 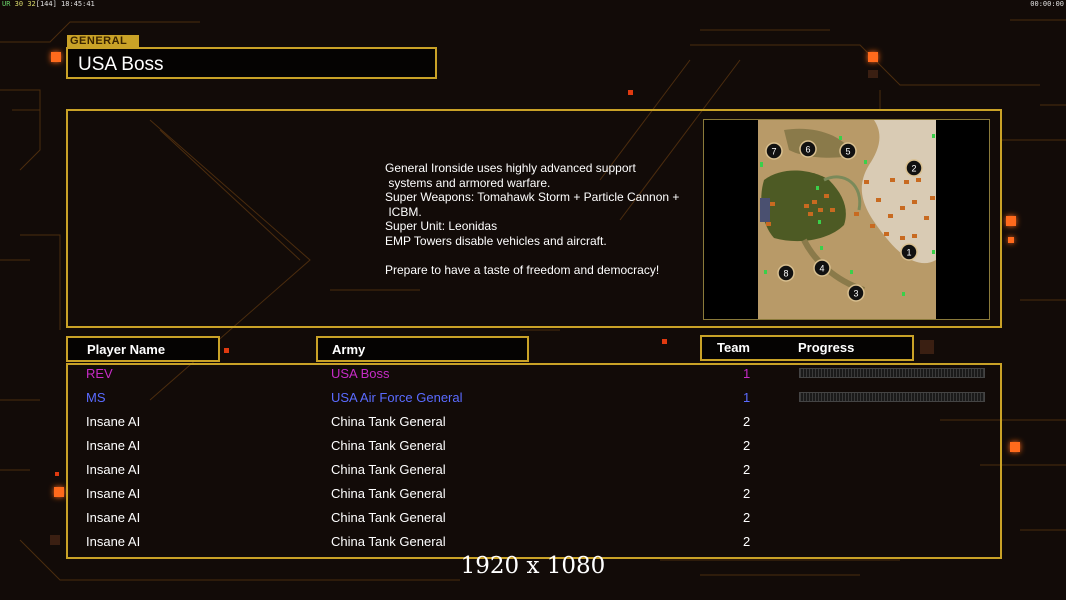 I want to click on start-position-7-label: 7, so click(x=773, y=152).